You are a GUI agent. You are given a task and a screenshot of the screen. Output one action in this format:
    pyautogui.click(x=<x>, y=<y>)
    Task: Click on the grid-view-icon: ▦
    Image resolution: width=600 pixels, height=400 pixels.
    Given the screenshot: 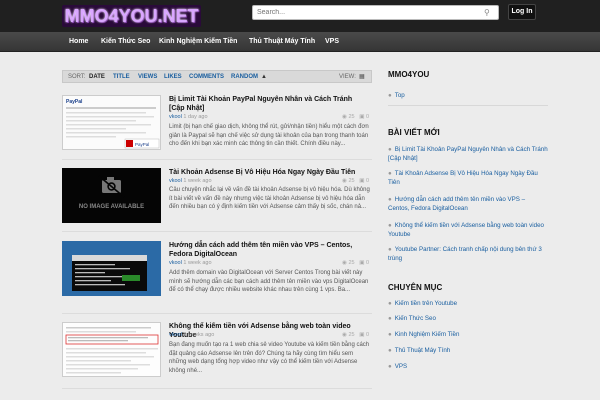 What is the action you would take?
    pyautogui.click(x=362, y=77)
    